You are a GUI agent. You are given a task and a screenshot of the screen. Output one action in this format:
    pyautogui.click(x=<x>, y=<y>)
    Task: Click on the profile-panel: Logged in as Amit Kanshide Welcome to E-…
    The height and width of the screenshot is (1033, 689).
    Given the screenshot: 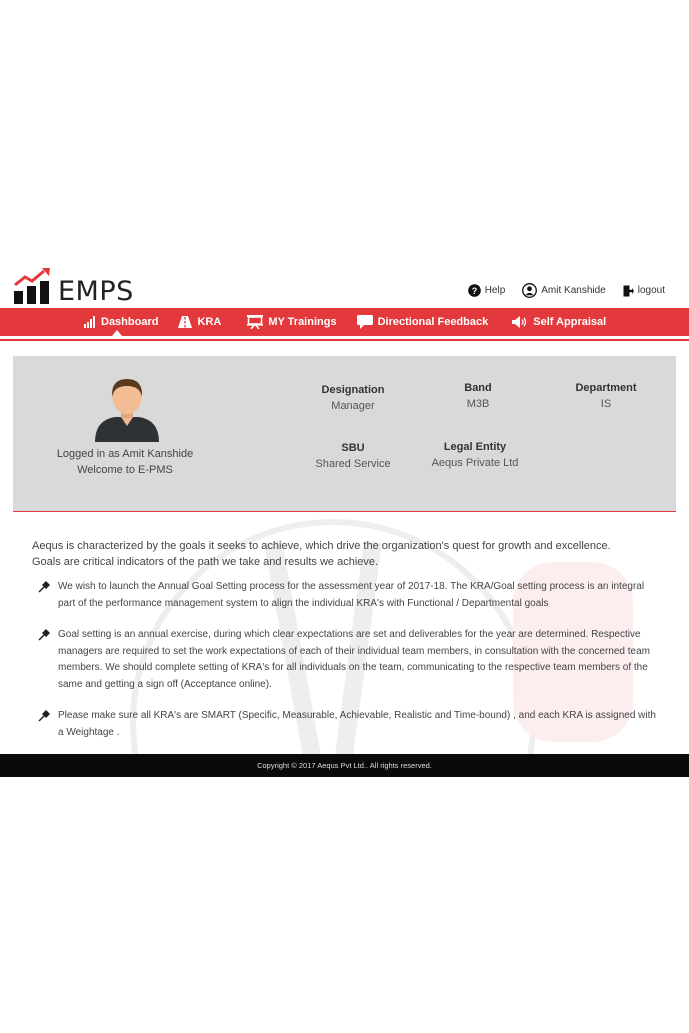 What is the action you would take?
    pyautogui.click(x=344, y=434)
    